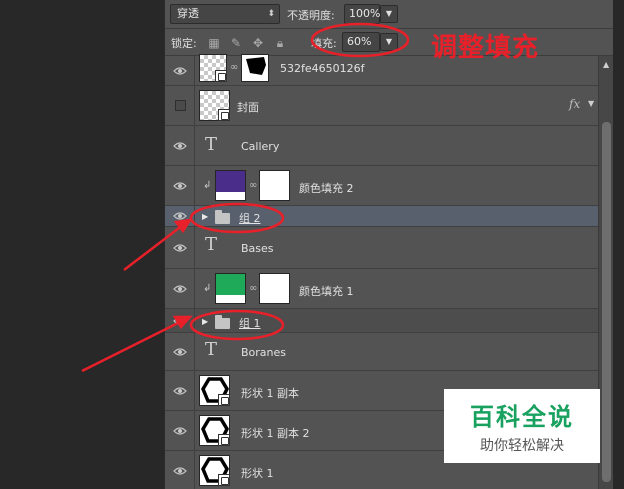 This screenshot has height=489, width=624. I want to click on padlock-icon: 🔒︎, so click(280, 43).